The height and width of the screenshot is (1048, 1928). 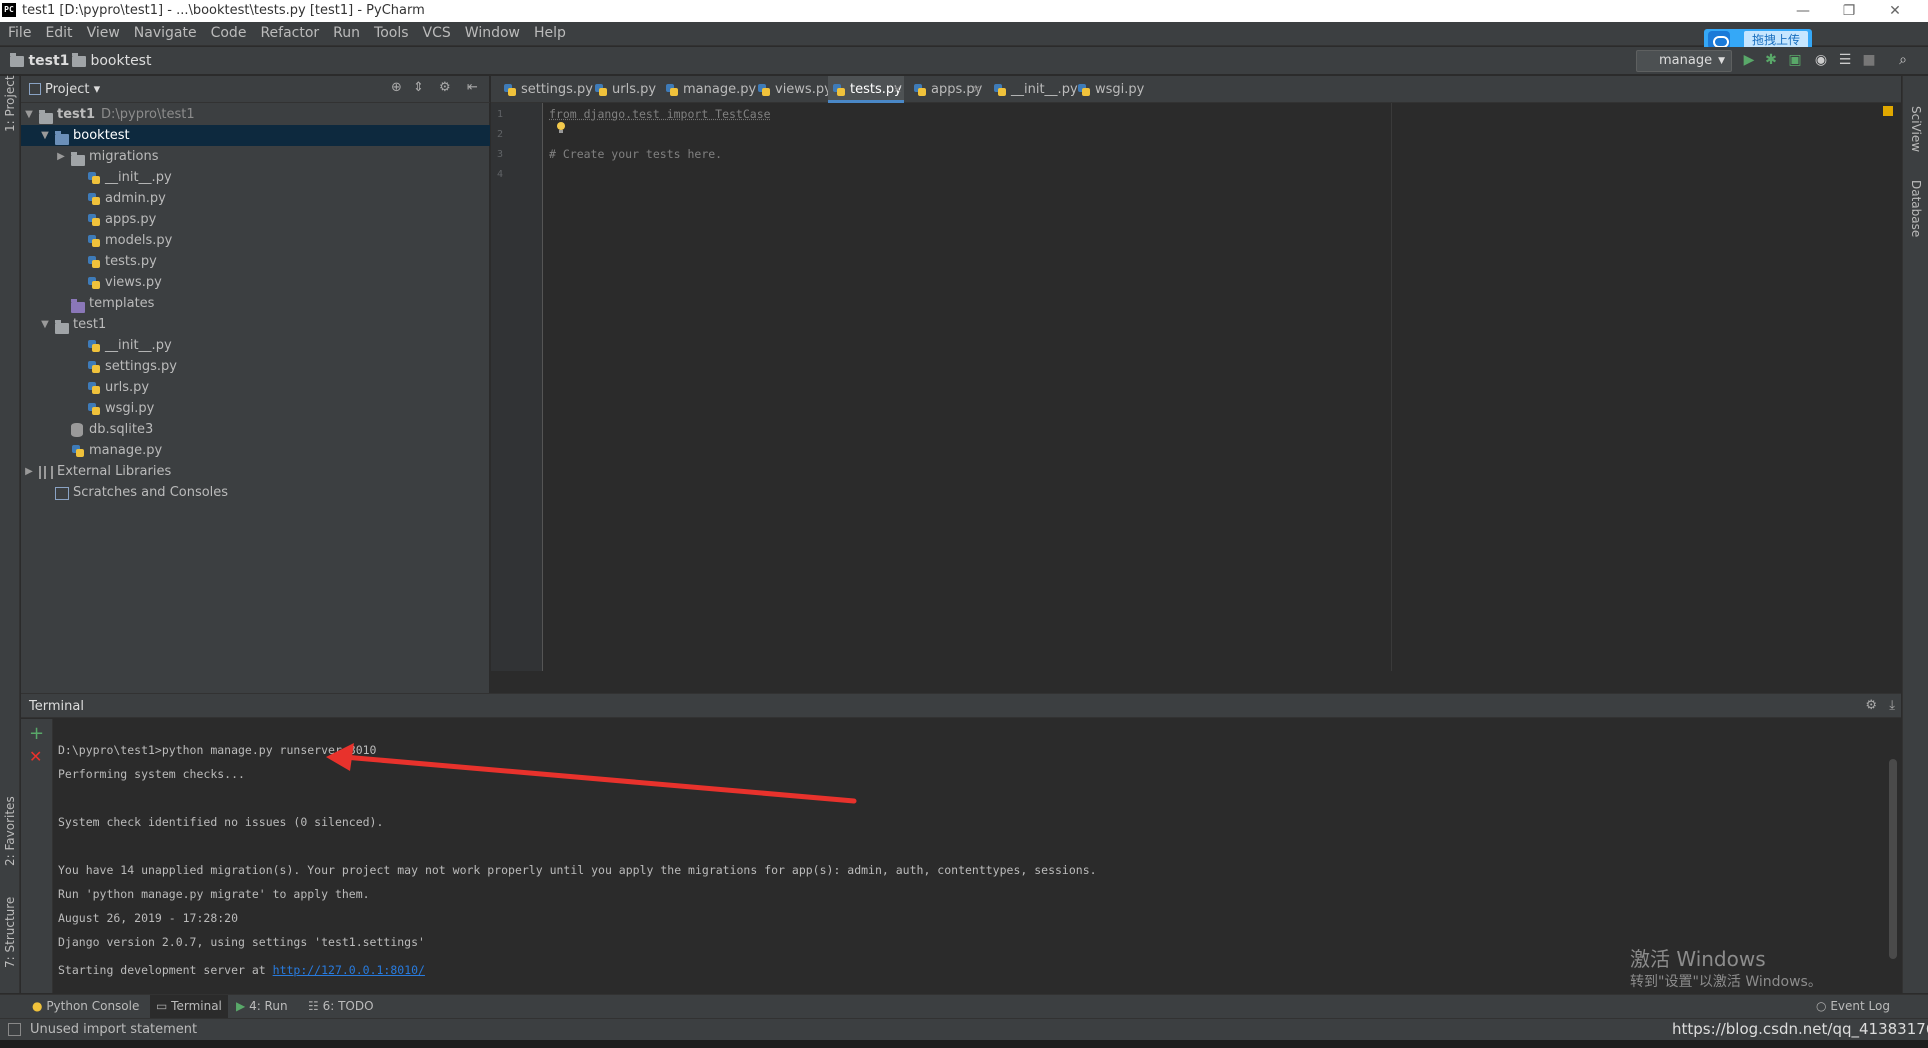 What do you see at coordinates (255, 429) in the screenshot?
I see `tree-item: db.sqlite3` at bounding box center [255, 429].